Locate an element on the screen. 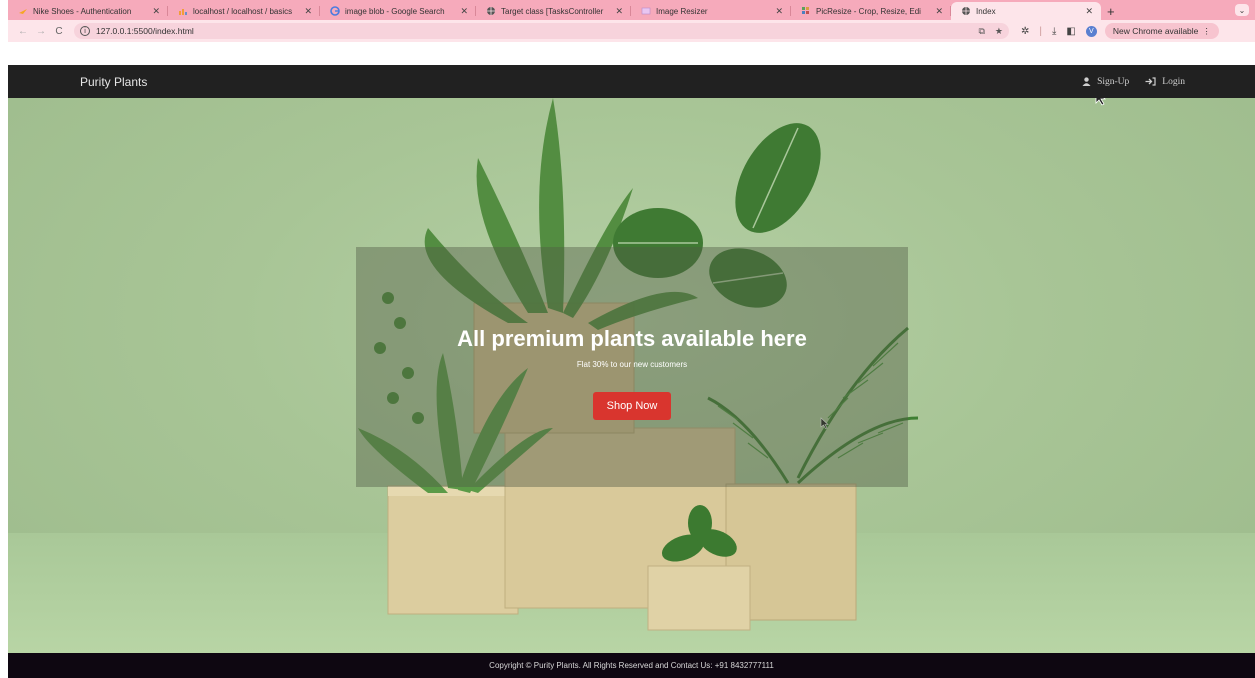 The height and width of the screenshot is (678, 1255). tab-title: Image Resizer is located at coordinates (682, 11).